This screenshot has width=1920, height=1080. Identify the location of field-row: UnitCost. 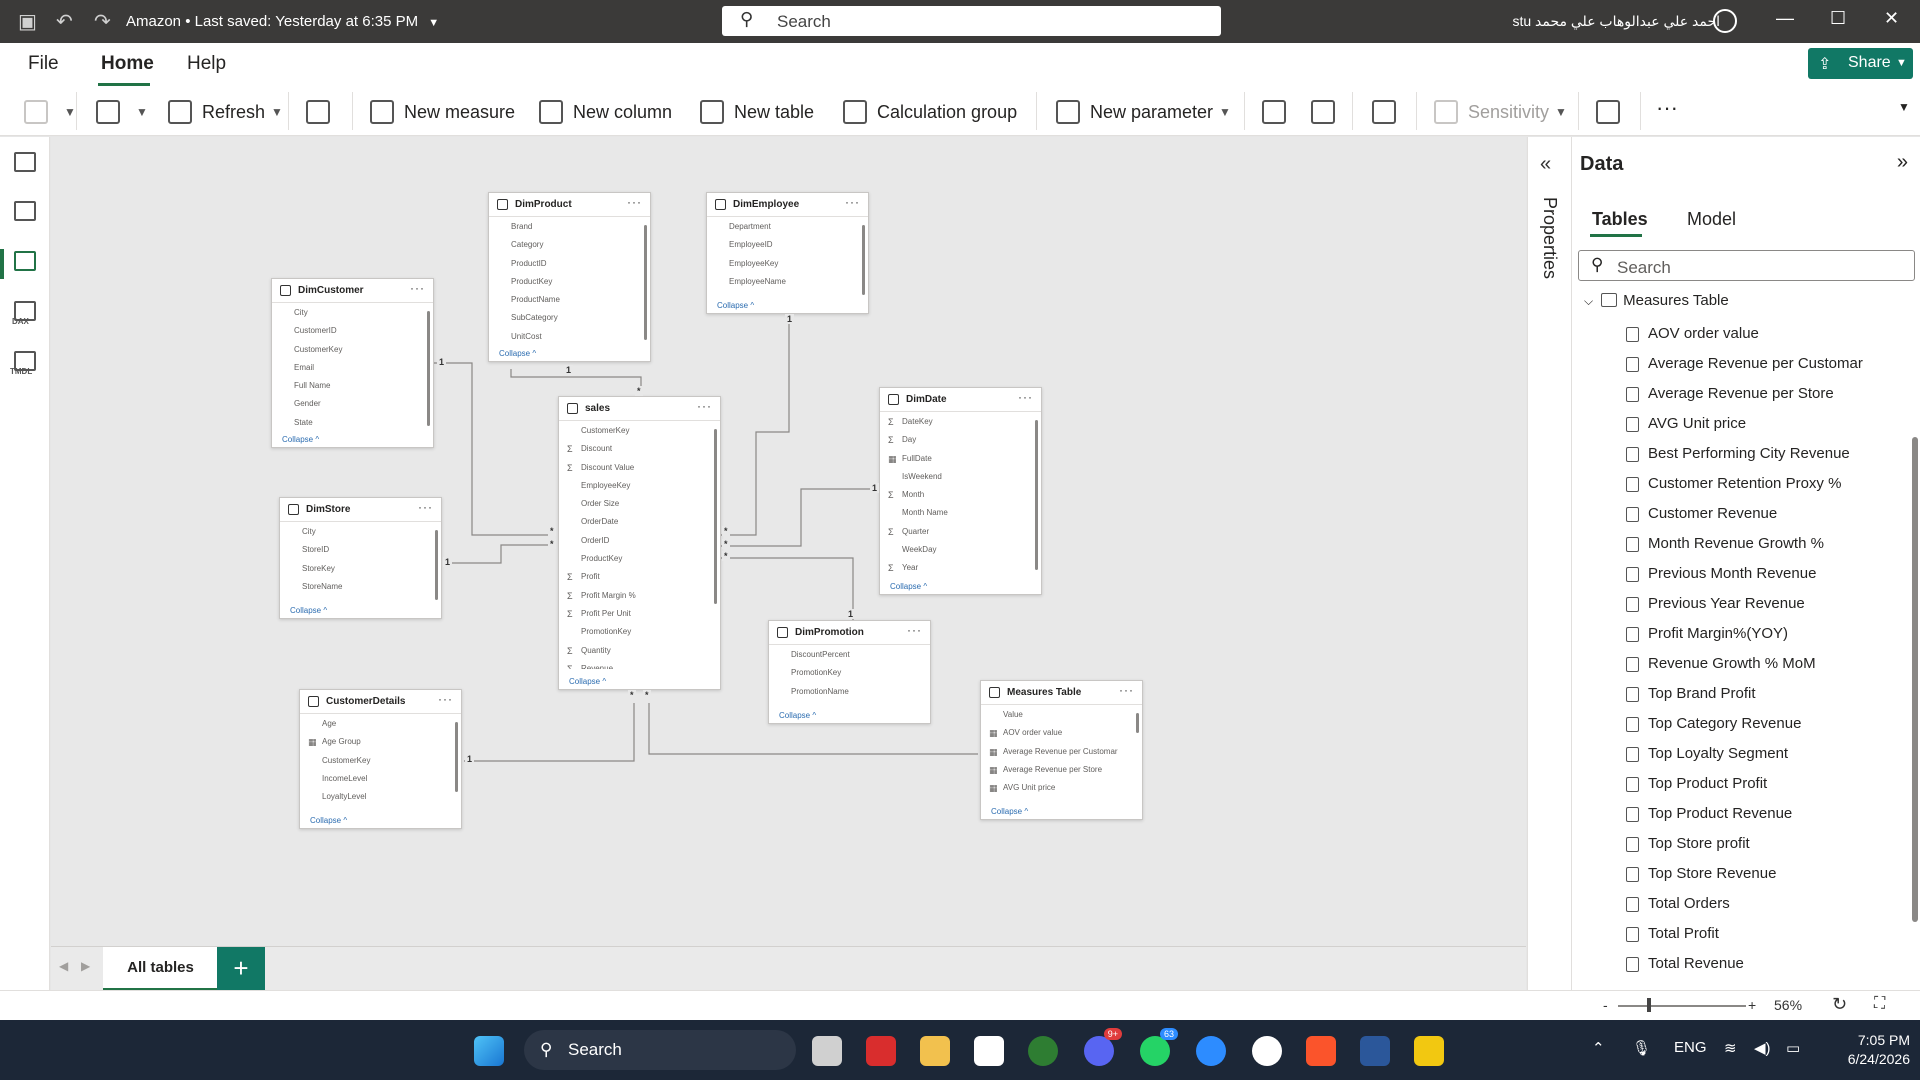
(569, 335).